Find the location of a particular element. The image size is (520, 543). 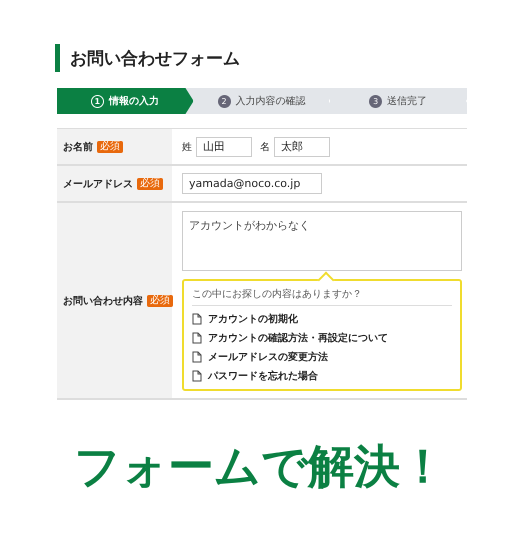

suggestion-link: アカウントの確認方法・再設定について is located at coordinates (322, 337).